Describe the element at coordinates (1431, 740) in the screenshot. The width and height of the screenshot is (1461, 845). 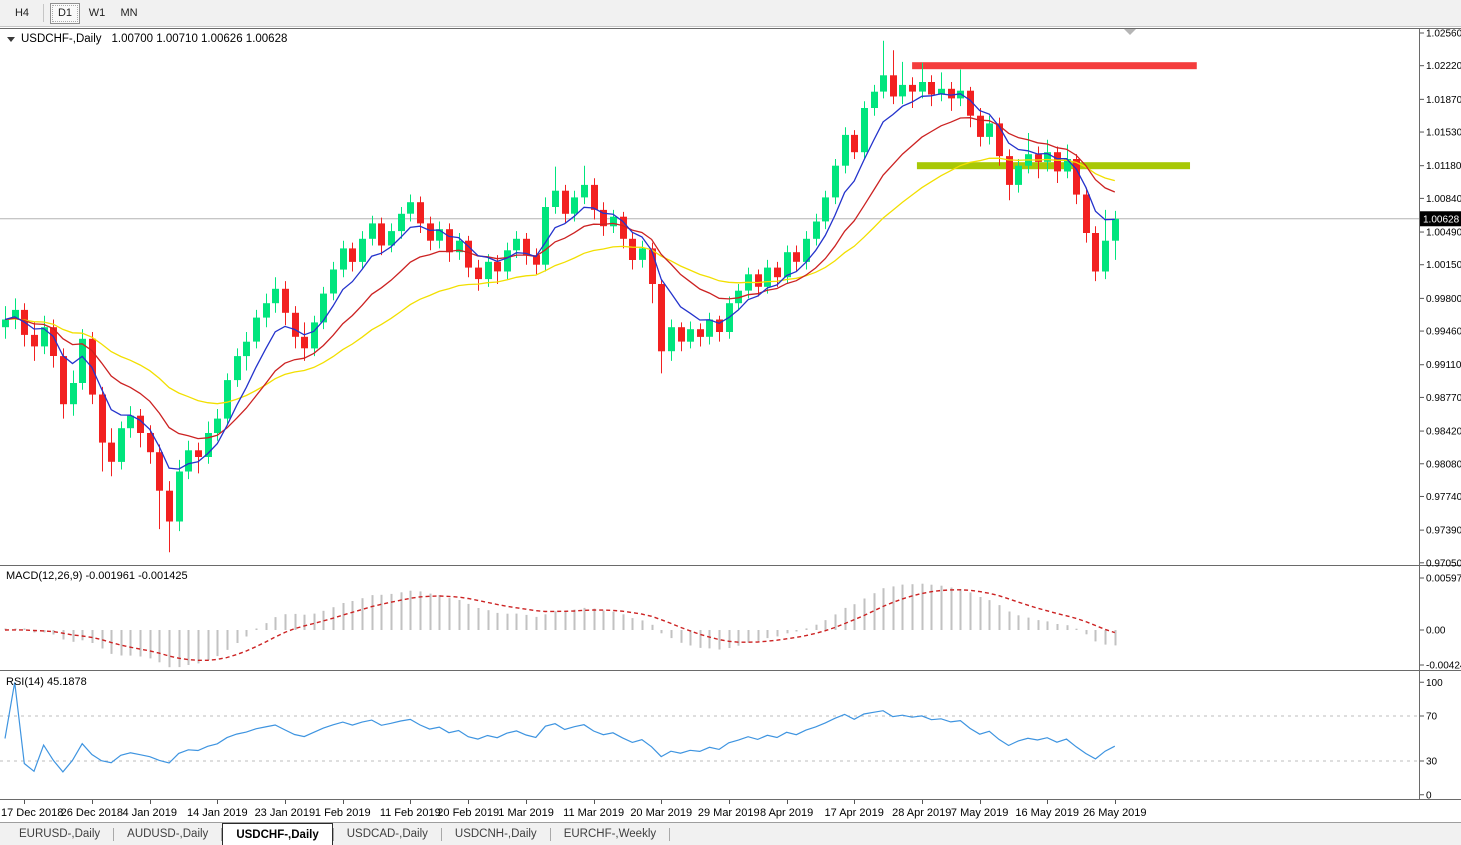
I see `rsi-axis: 100 70 30 0` at that location.